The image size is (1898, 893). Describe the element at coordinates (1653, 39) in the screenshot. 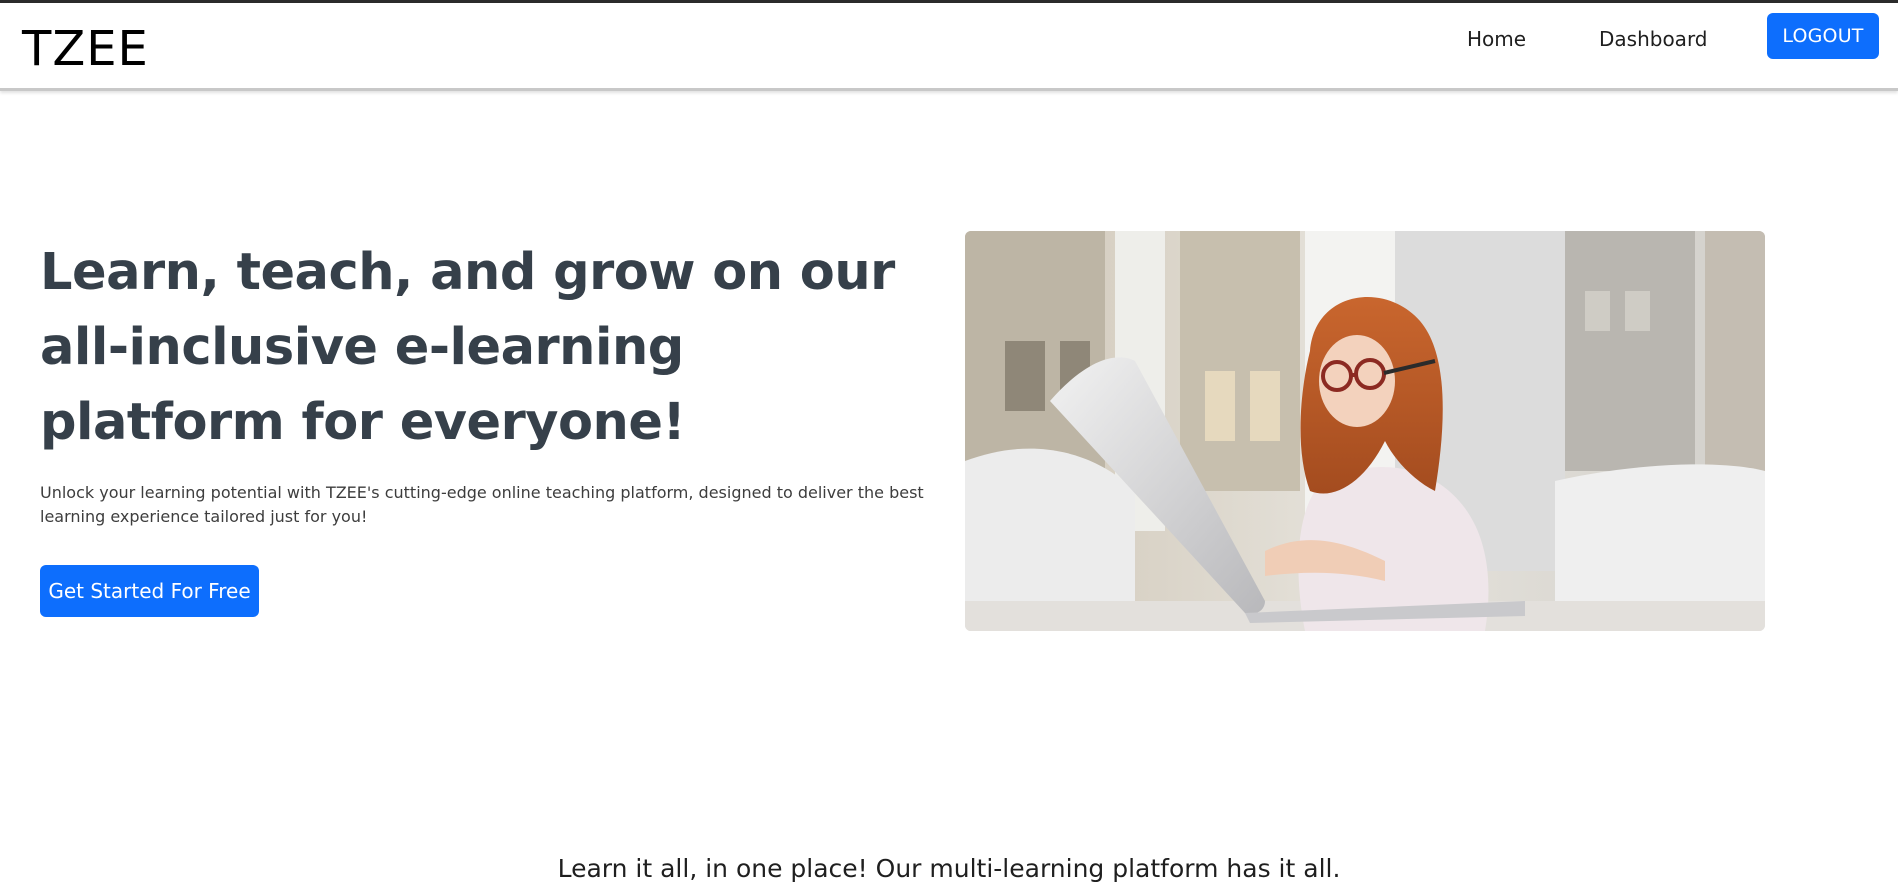

I see `nav-link-dashboard: Dashboard` at that location.